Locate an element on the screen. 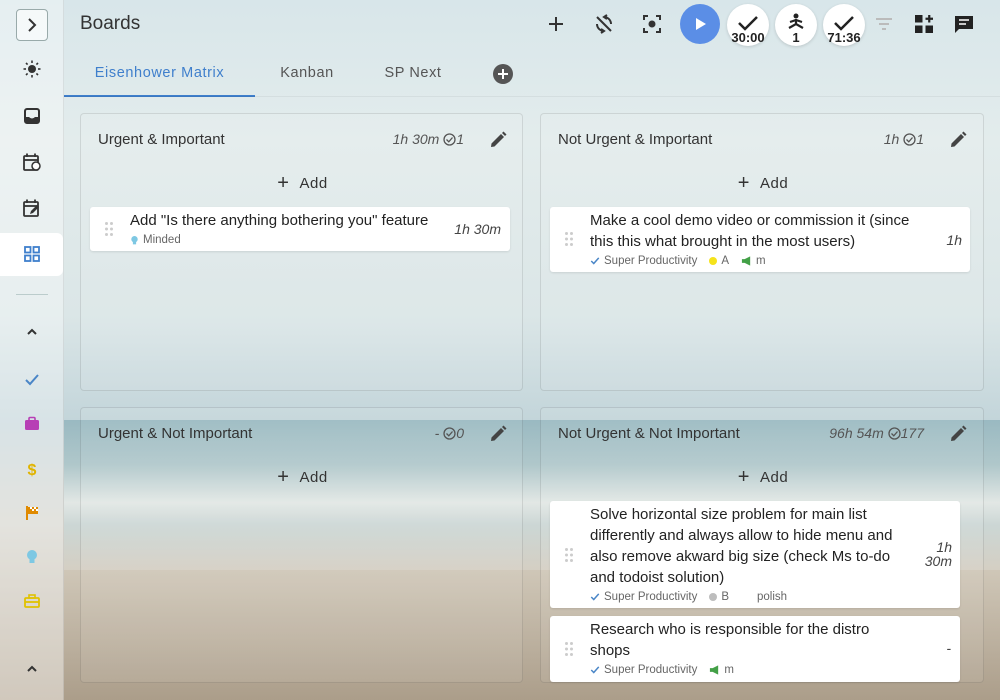  play-button is located at coordinates (700, 24).